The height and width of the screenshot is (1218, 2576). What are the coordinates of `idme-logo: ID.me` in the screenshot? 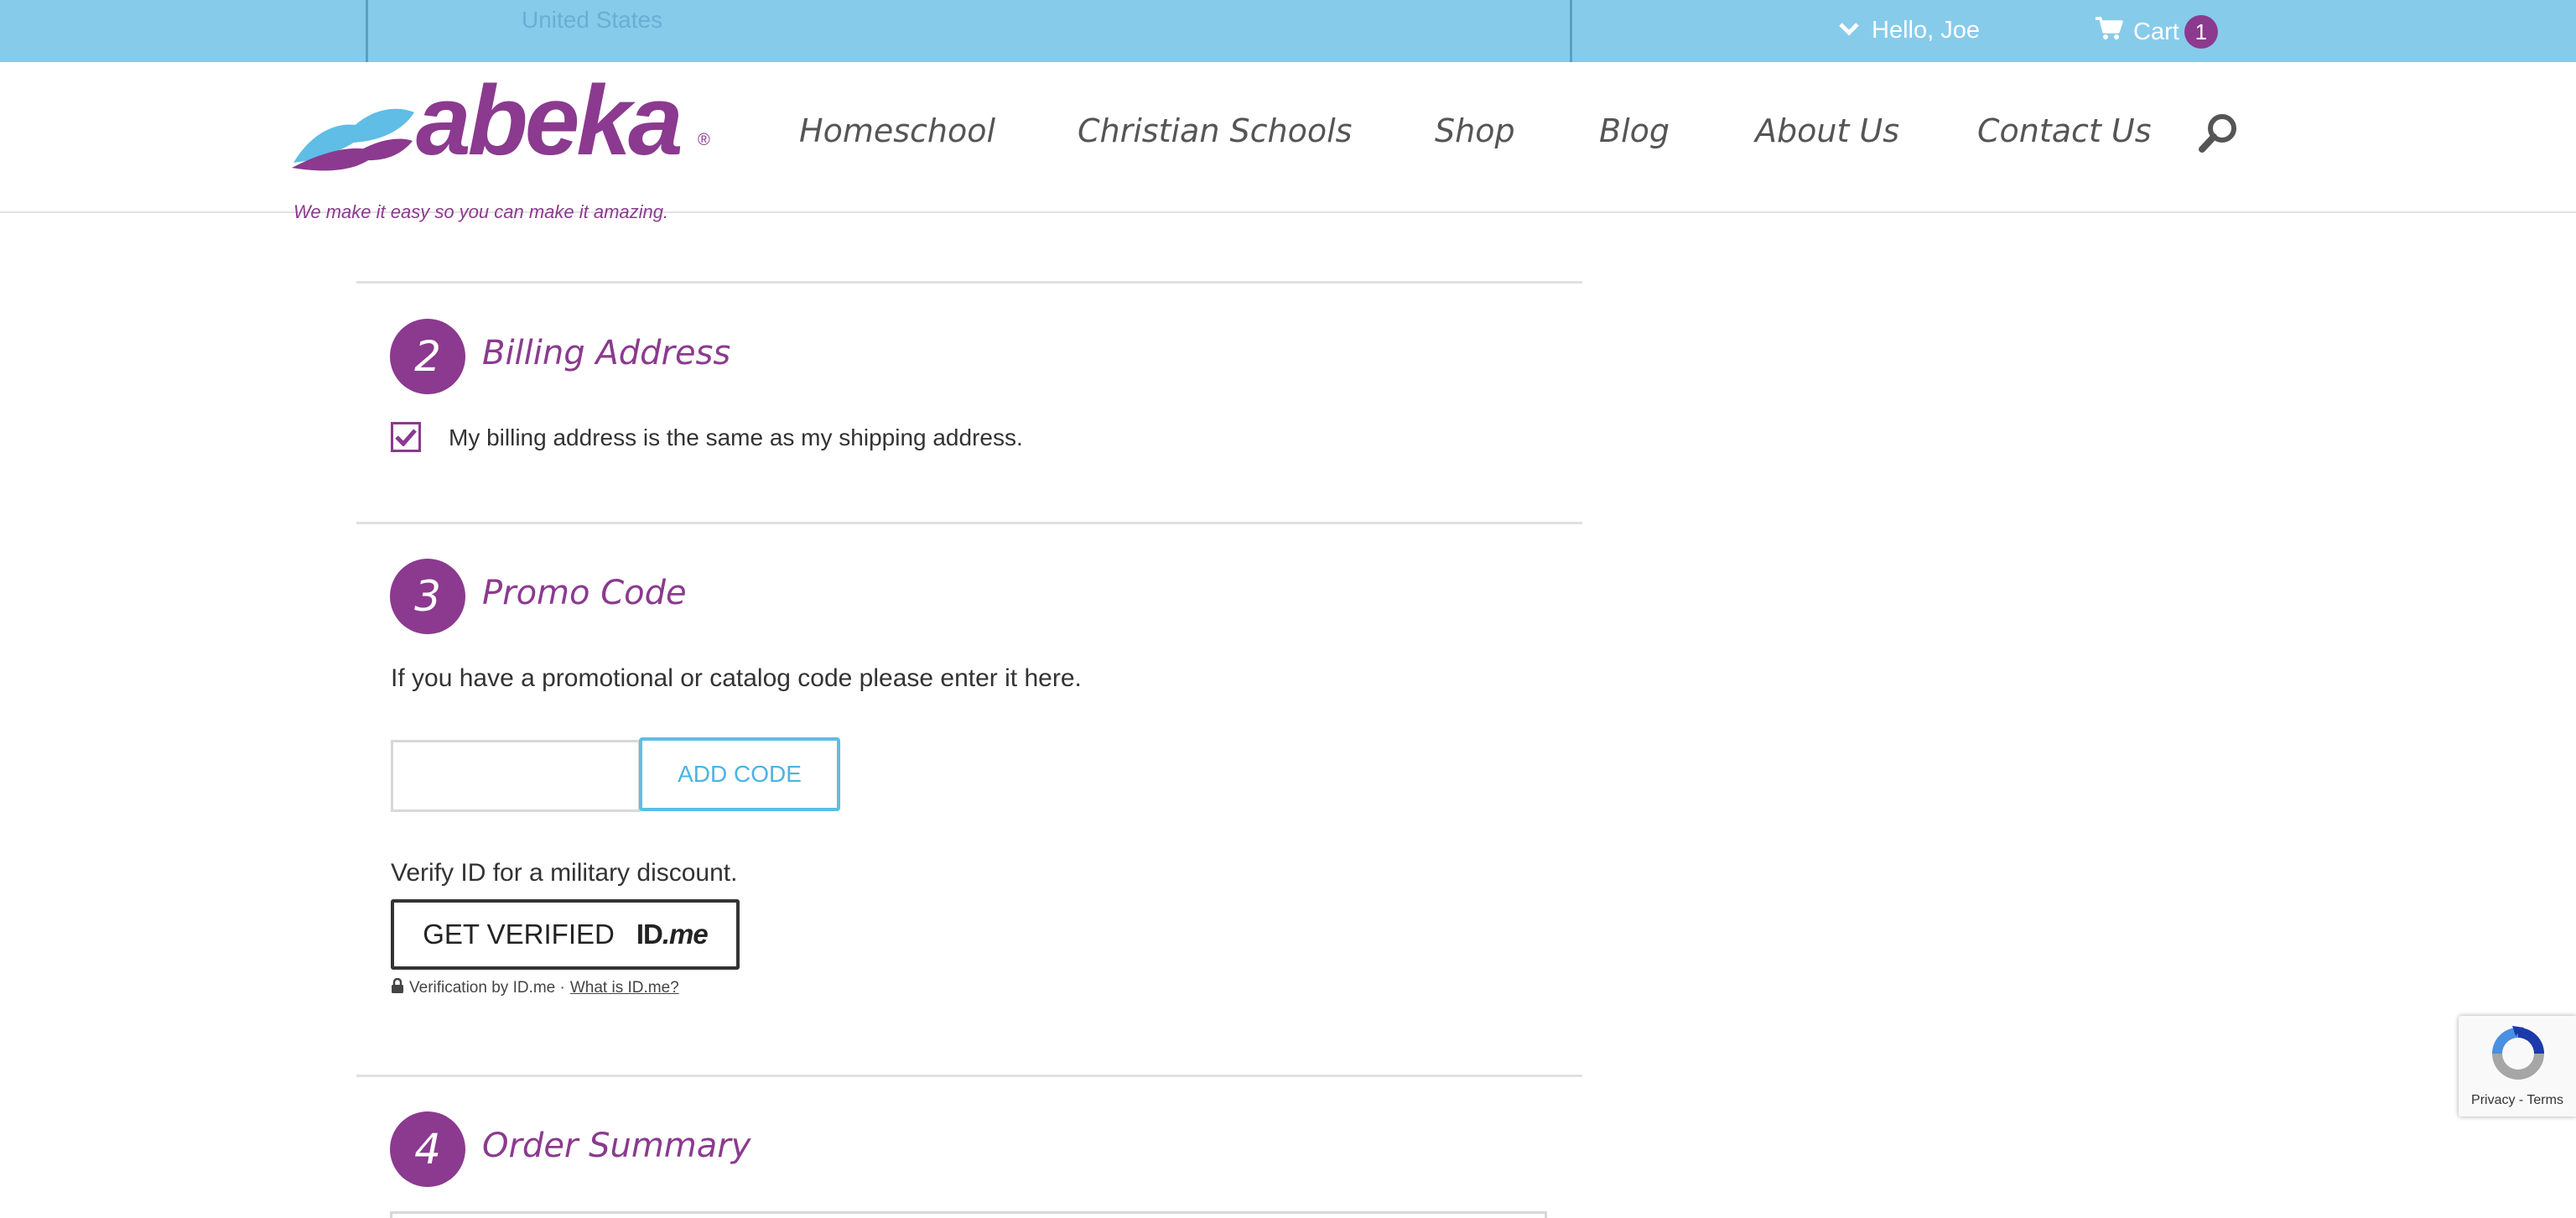 It's located at (672, 934).